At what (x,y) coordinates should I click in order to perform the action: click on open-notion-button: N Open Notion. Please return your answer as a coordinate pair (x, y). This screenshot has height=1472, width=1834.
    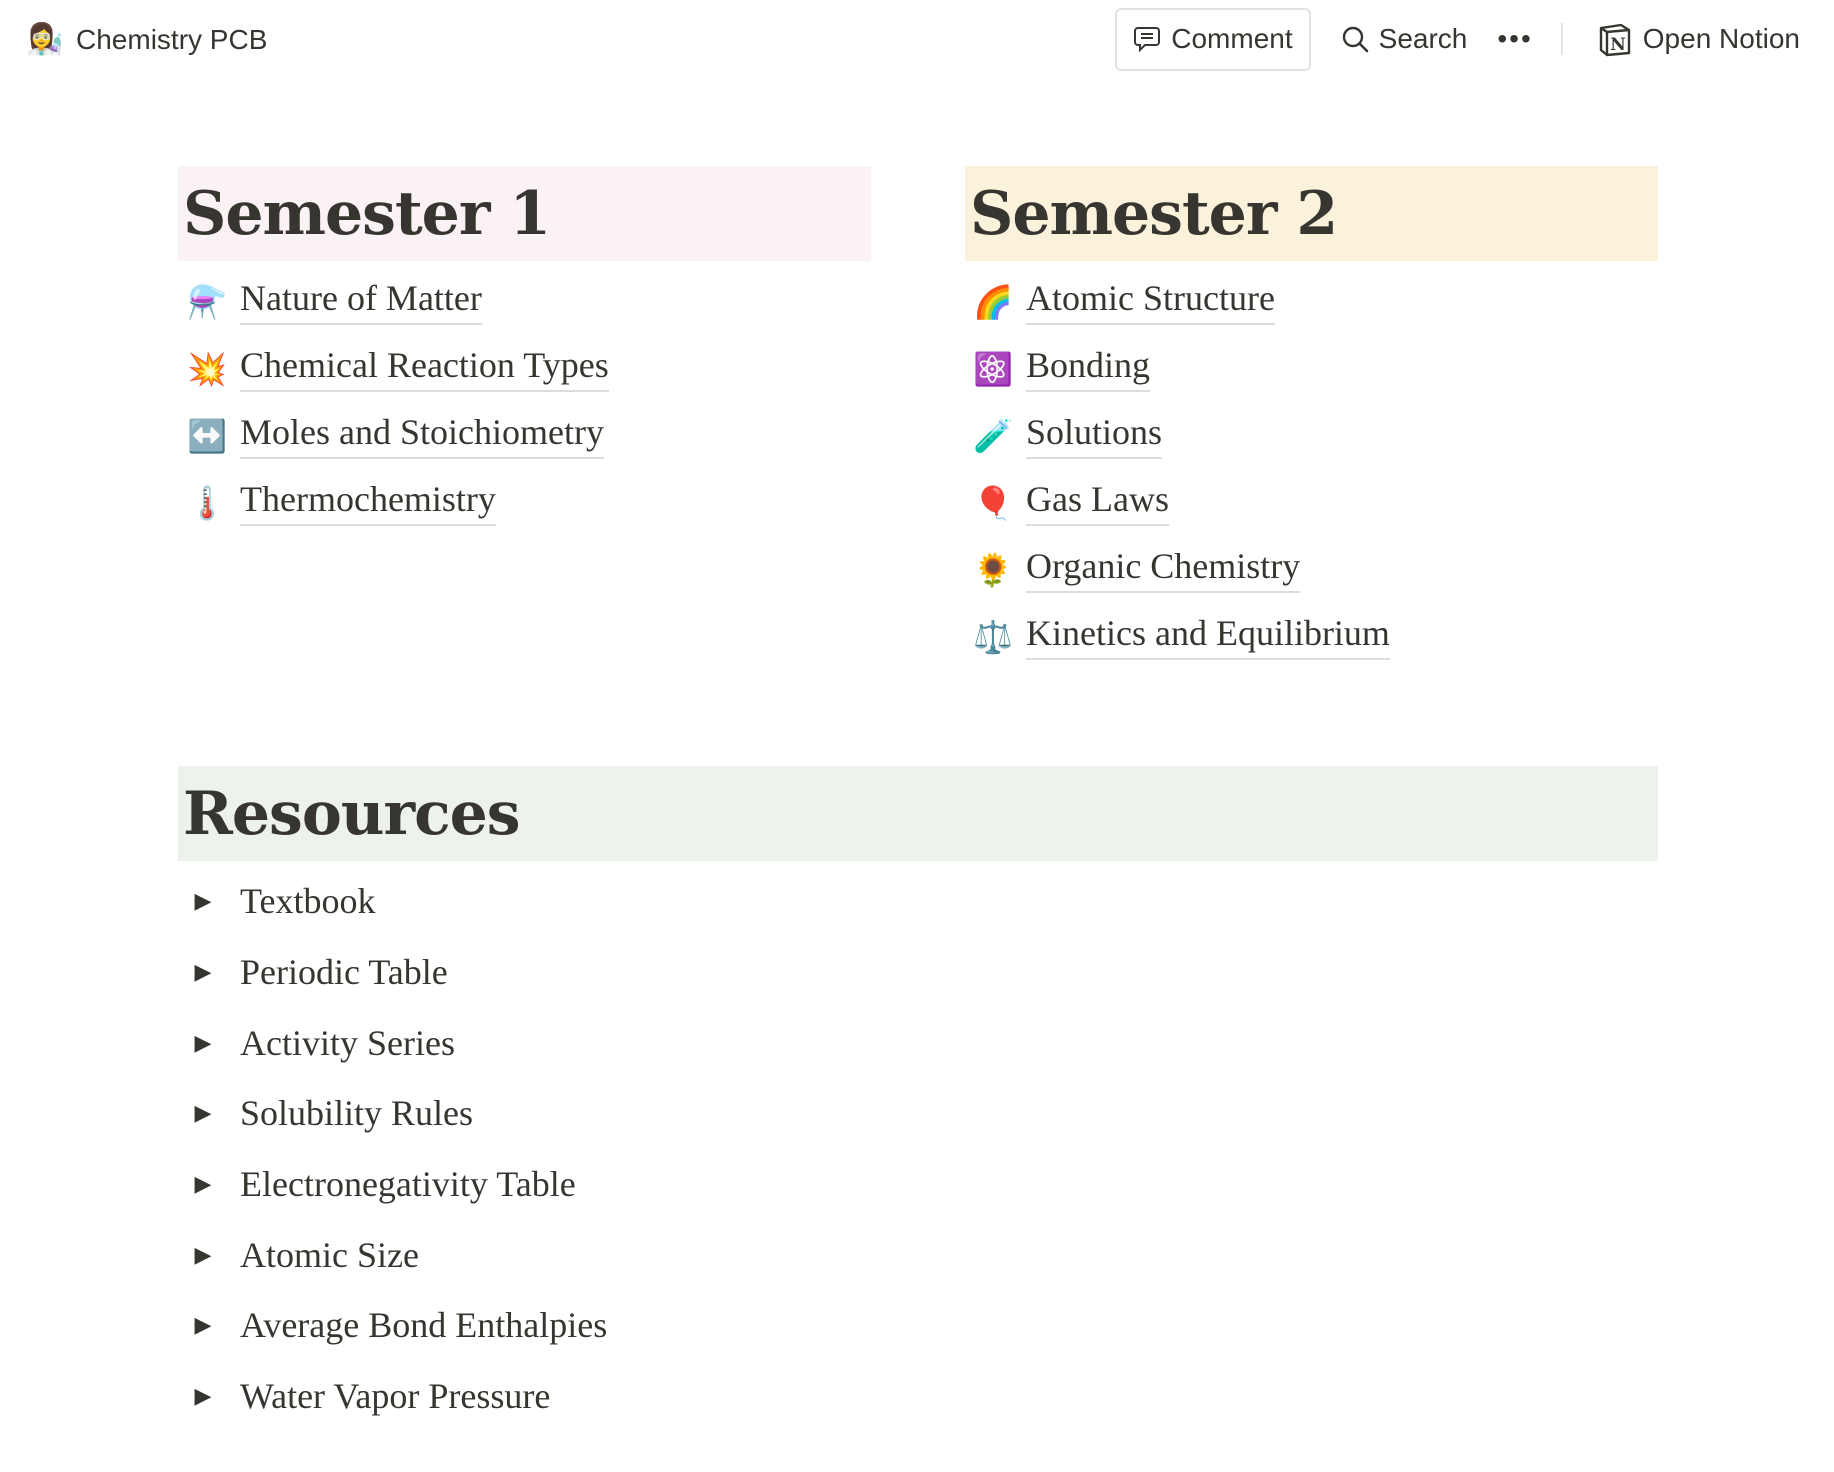
    Looking at the image, I should click on (1698, 39).